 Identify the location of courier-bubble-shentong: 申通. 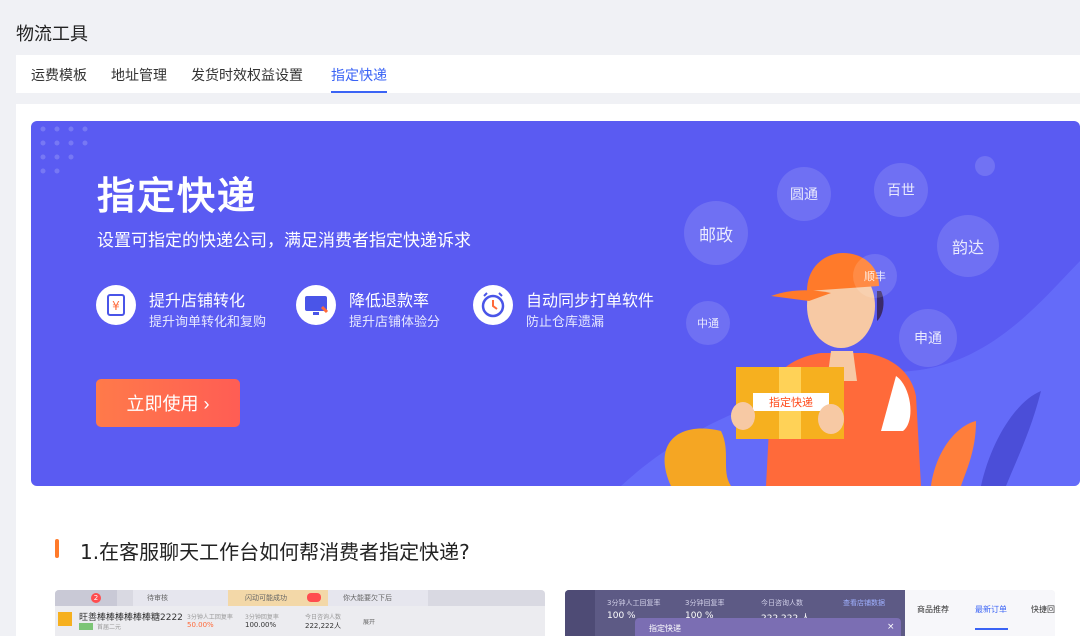
(928, 338).